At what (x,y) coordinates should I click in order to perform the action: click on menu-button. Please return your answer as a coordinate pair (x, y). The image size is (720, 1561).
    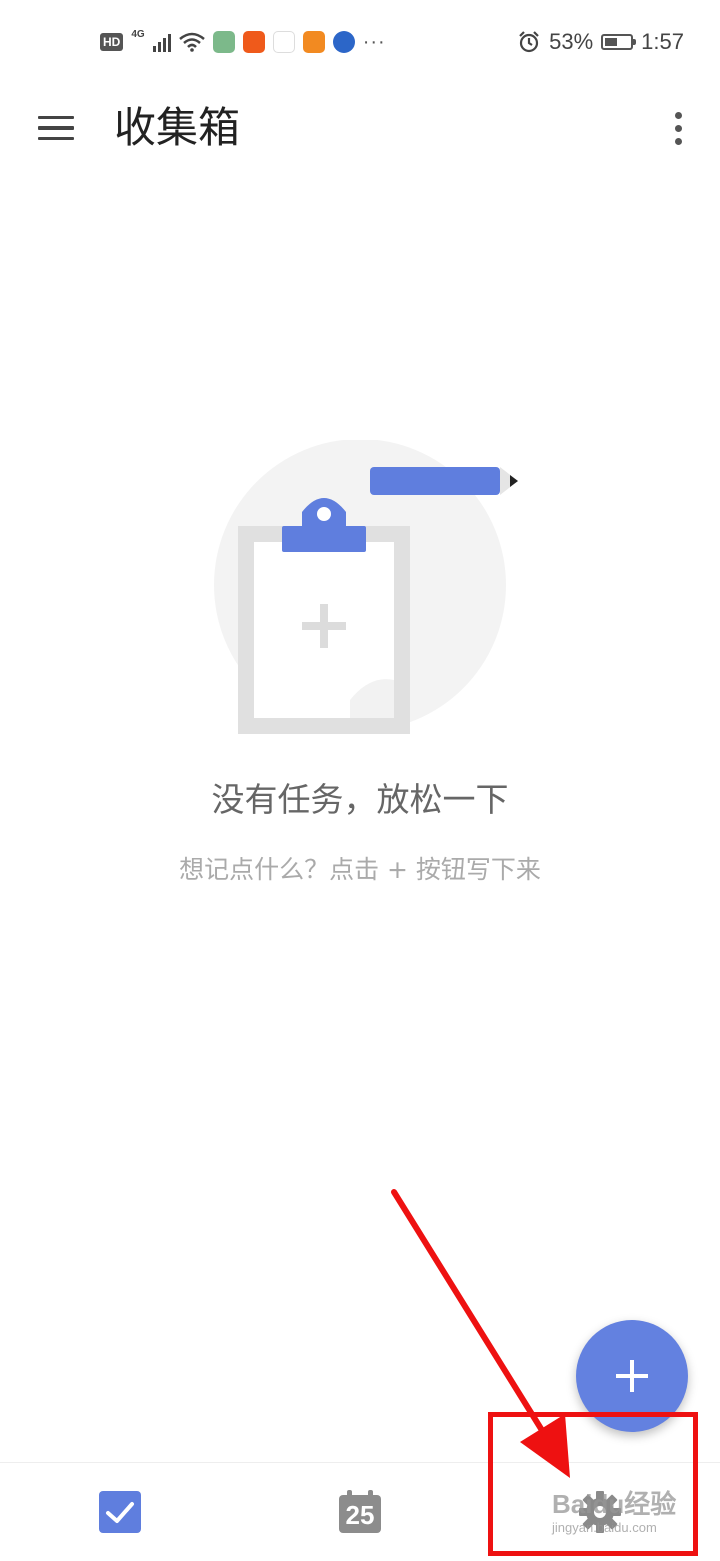
    Looking at the image, I should click on (56, 128).